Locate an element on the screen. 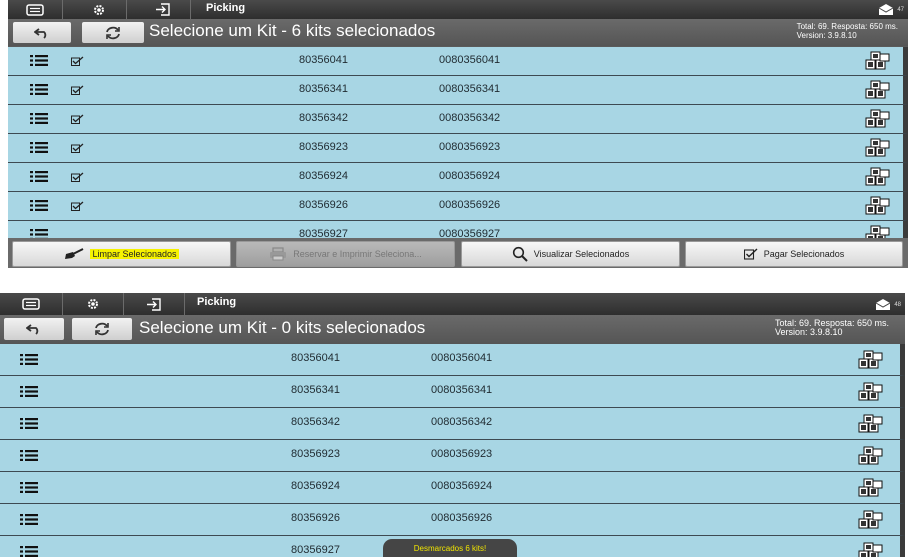 This screenshot has width=910, height=557. kit-barcode: 0080356341 is located at coordinates (462, 390).